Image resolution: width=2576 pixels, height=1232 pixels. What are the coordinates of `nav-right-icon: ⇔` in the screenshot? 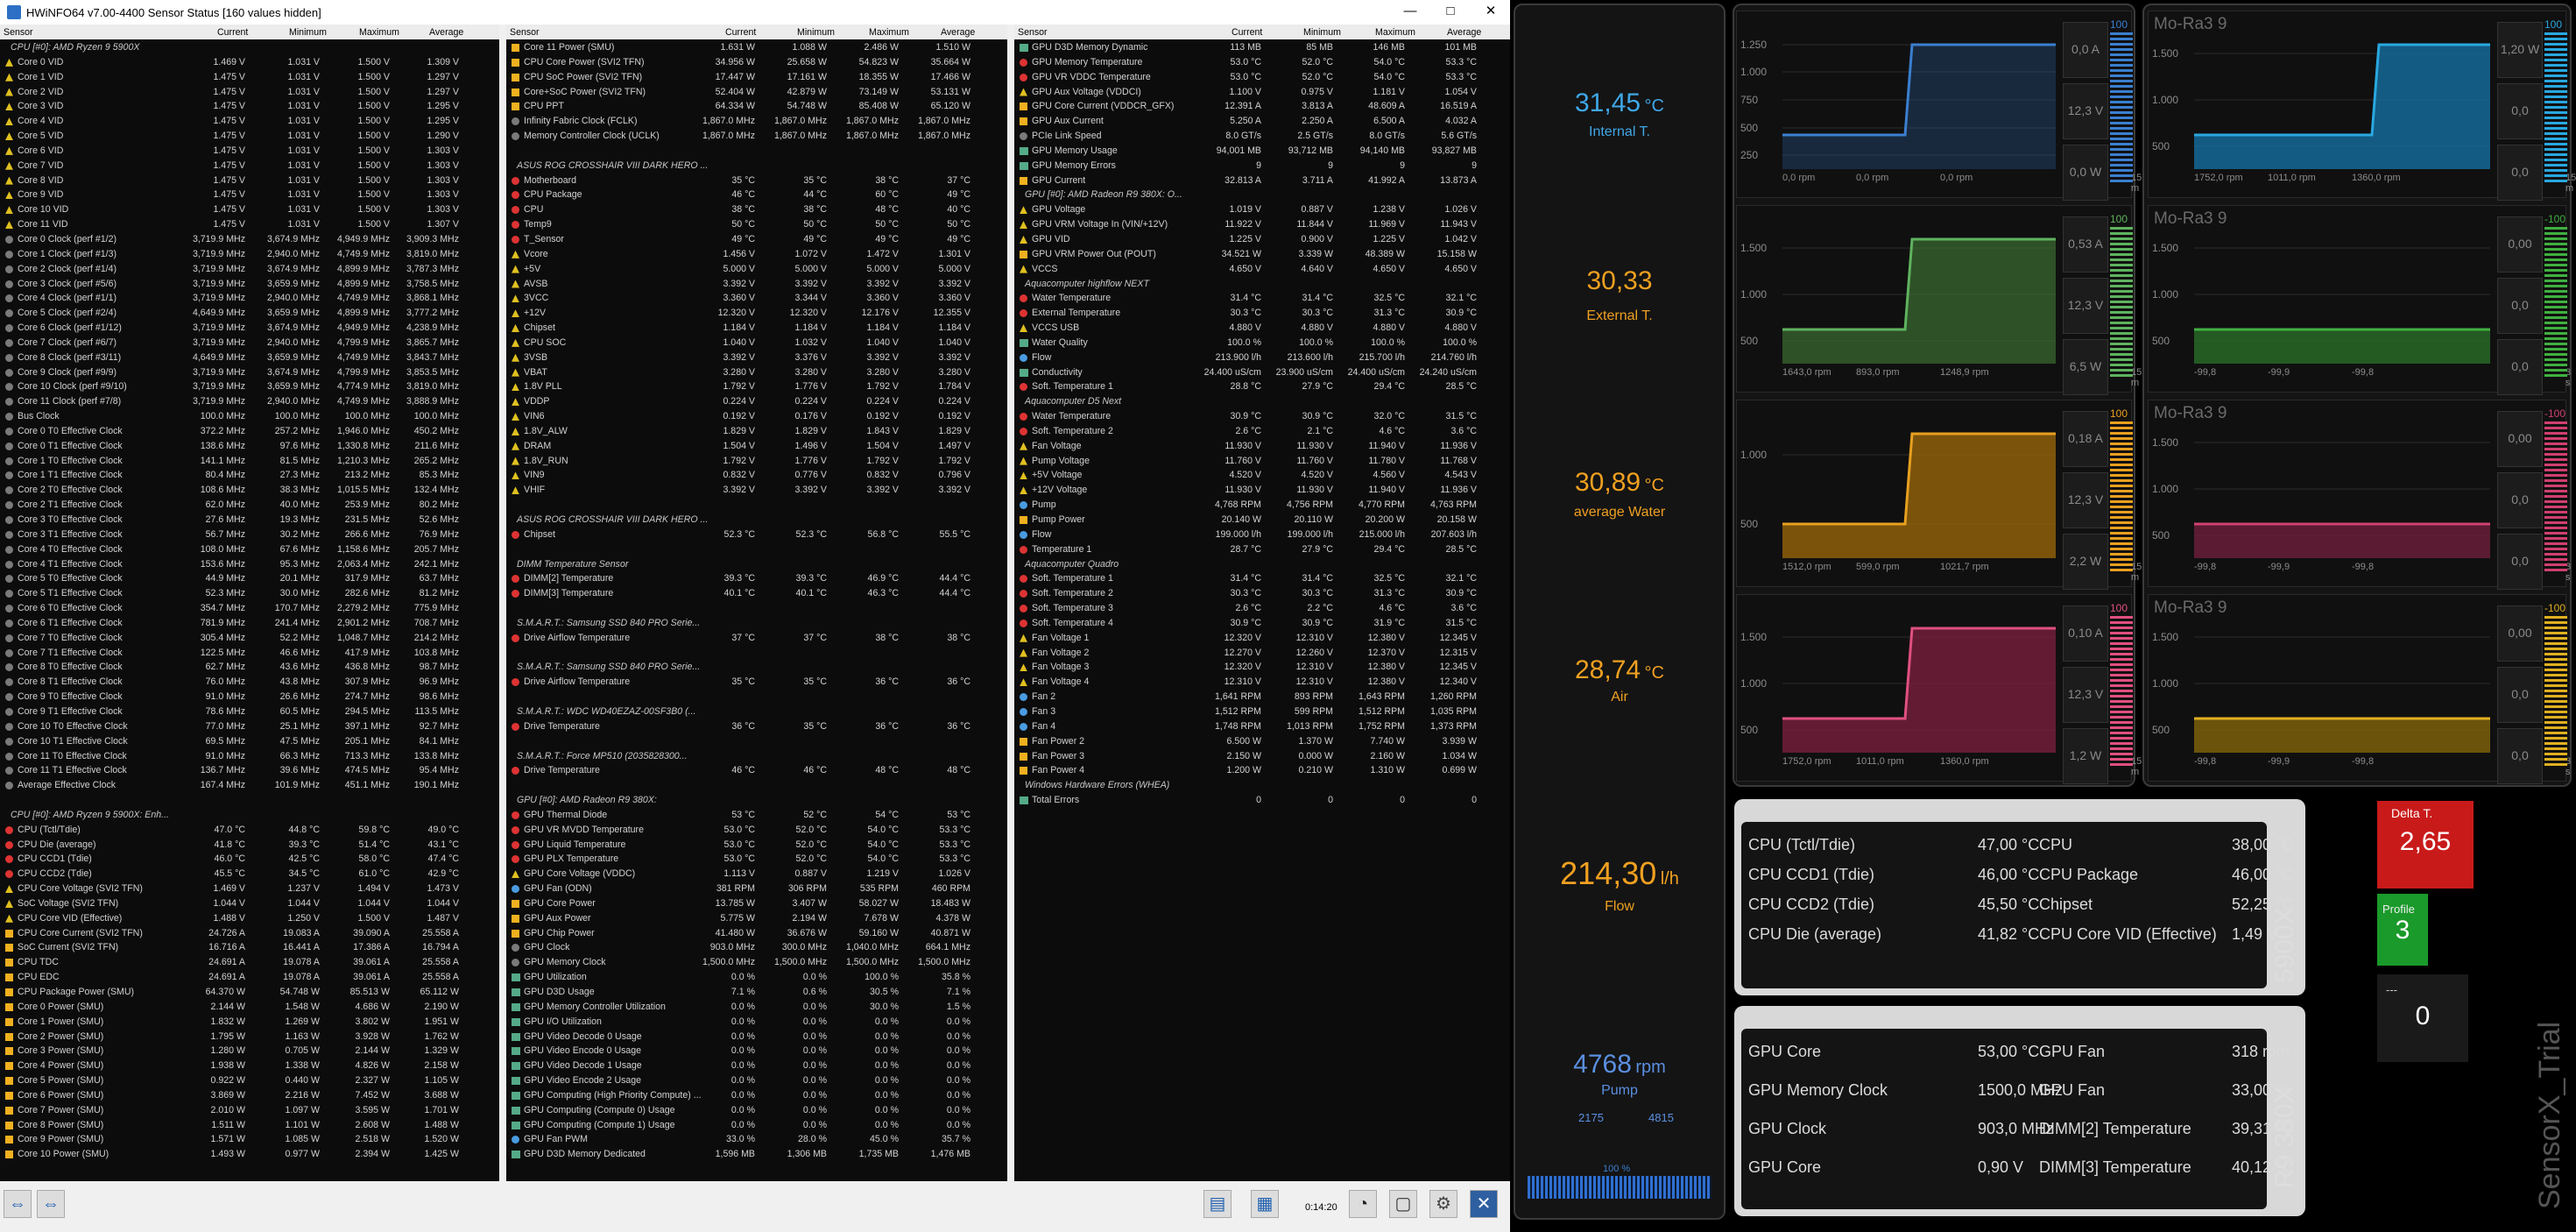 It's located at (51, 1204).